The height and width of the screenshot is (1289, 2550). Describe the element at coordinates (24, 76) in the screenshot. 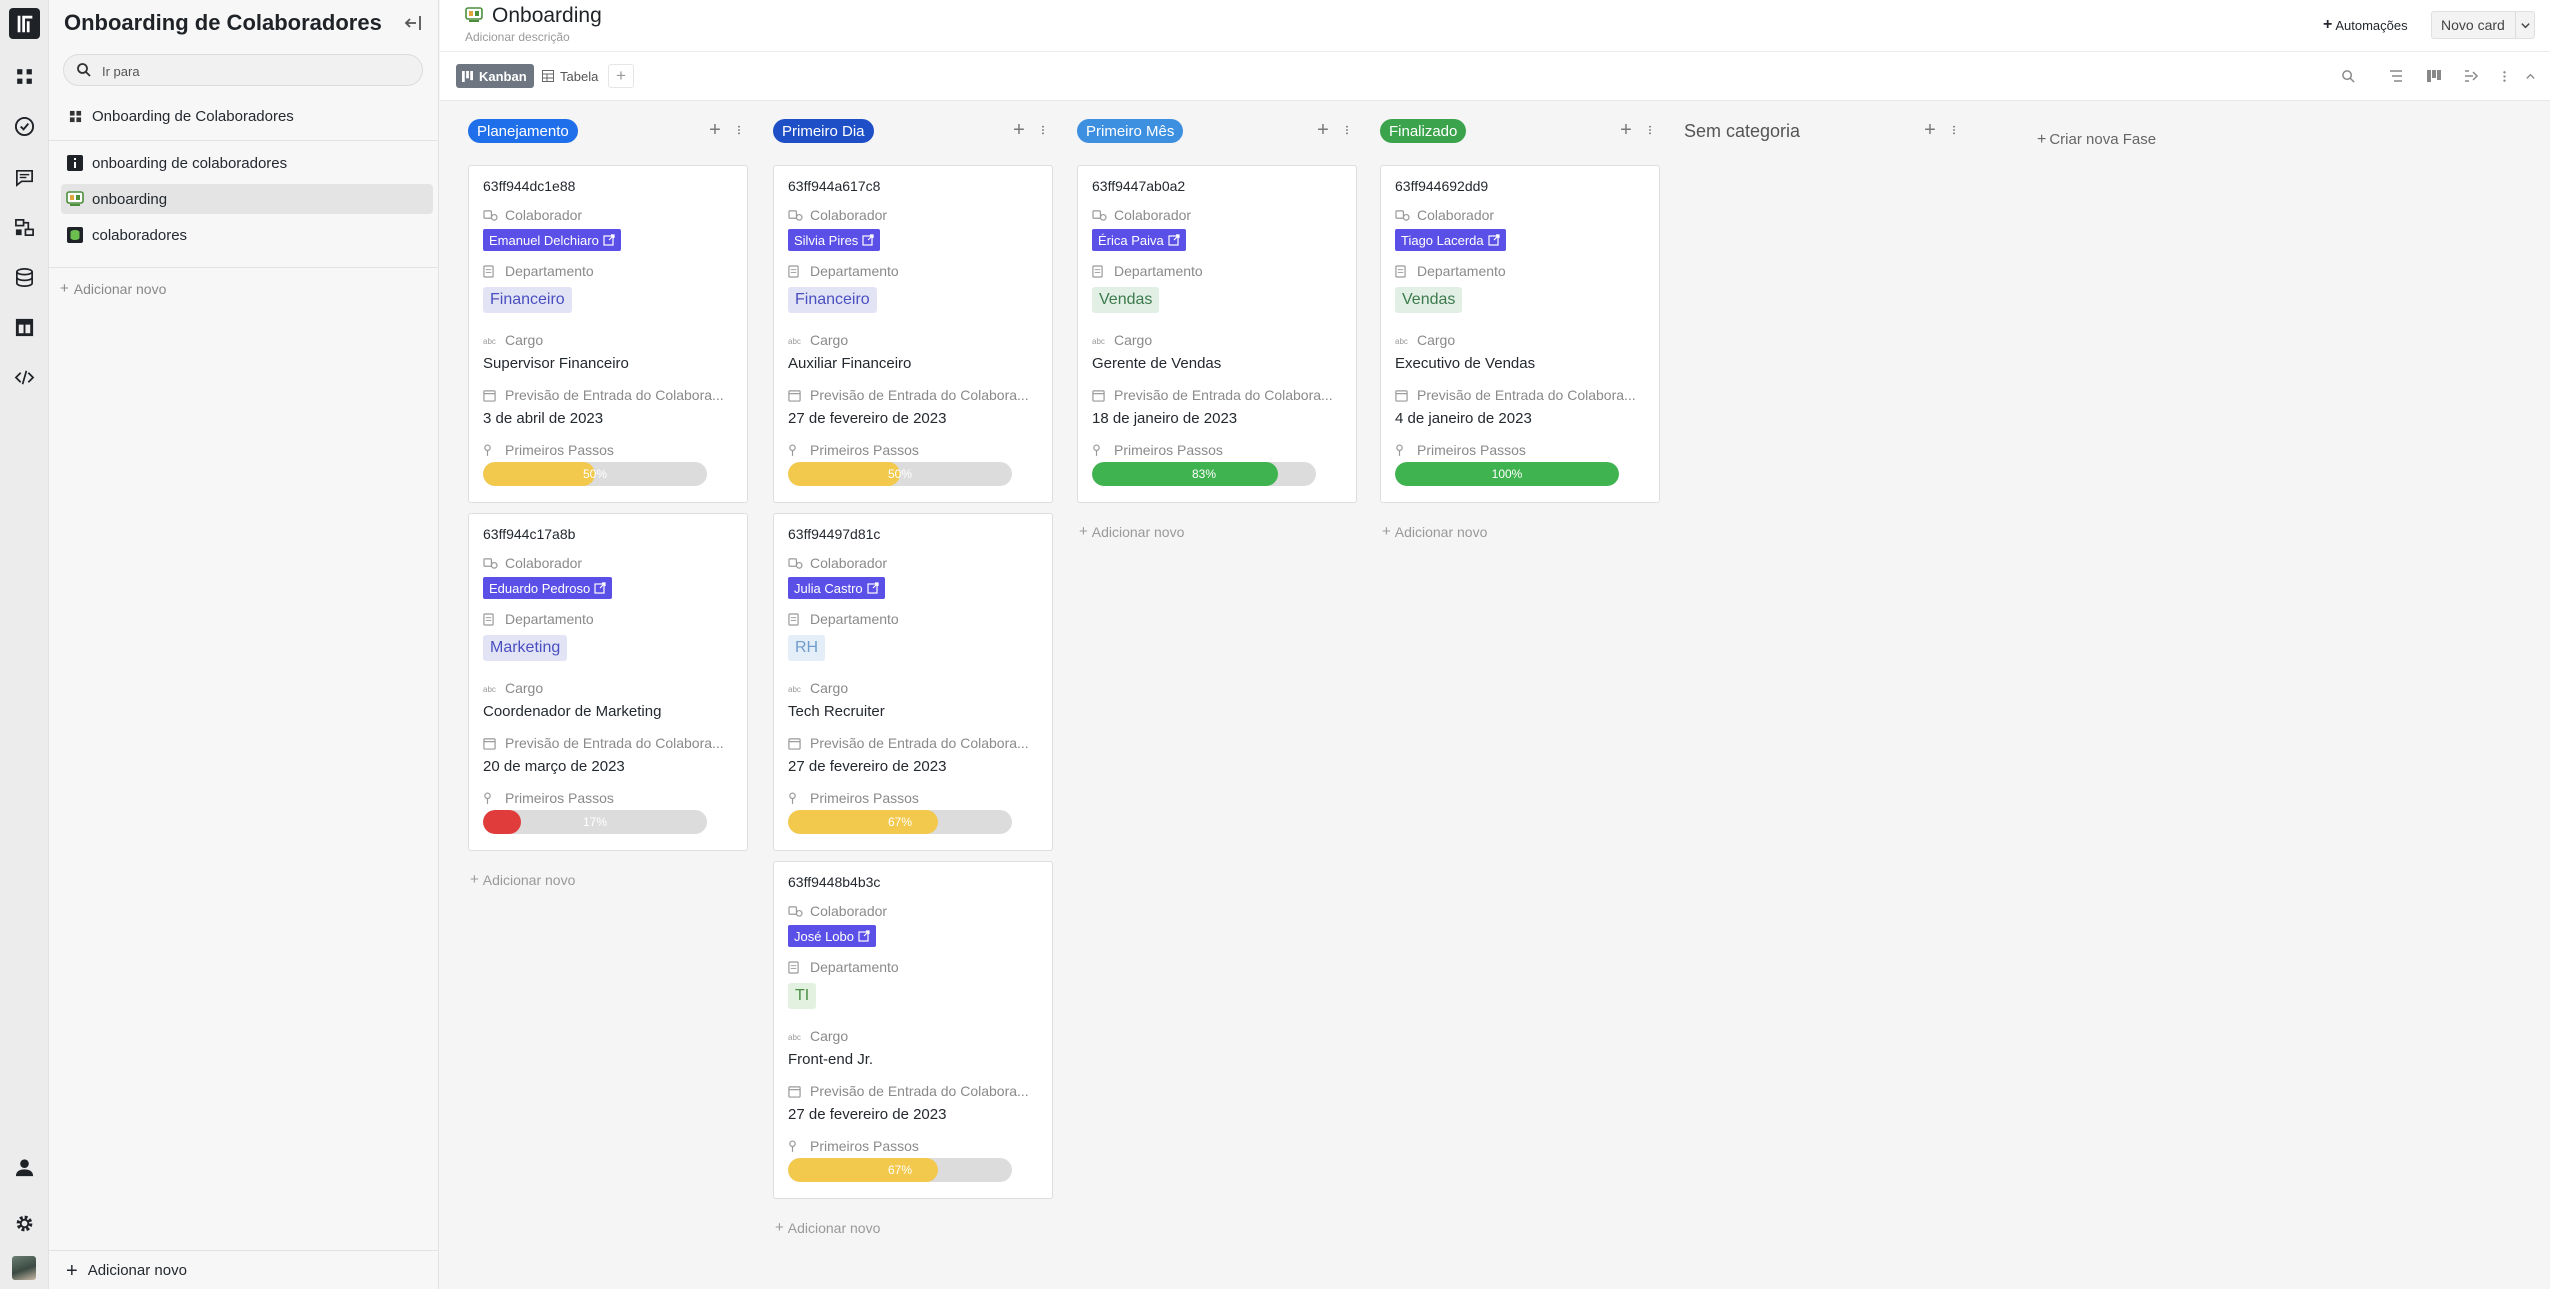

I see `grid-icon` at that location.